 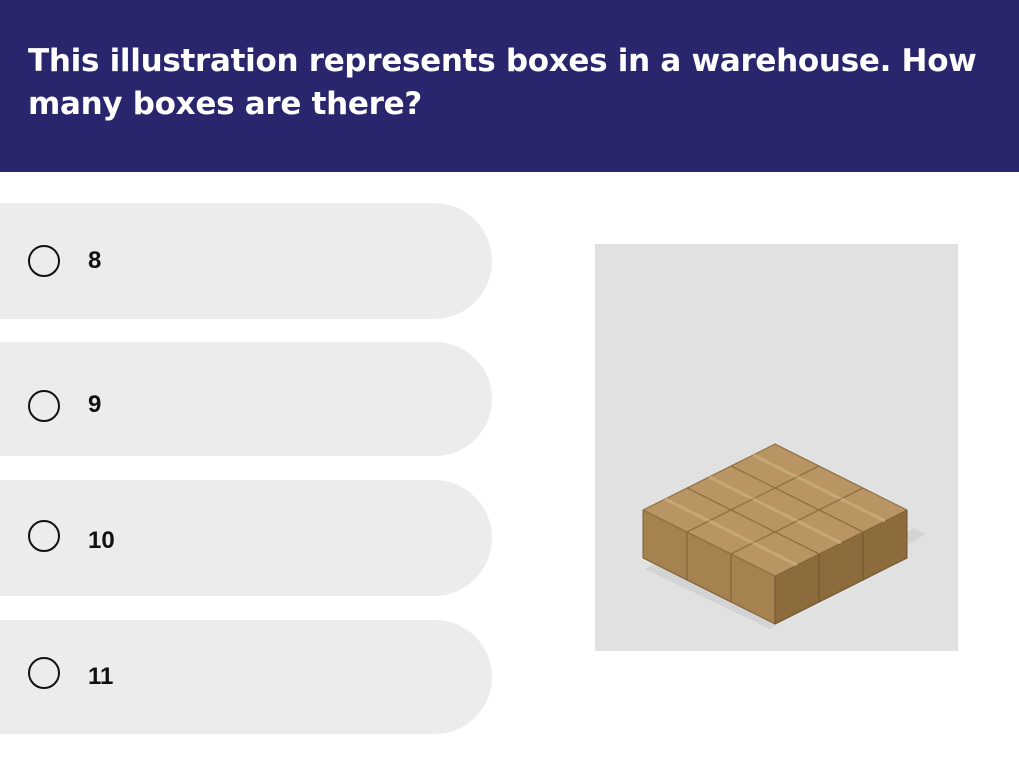 I want to click on option-label: 8, so click(x=95, y=260).